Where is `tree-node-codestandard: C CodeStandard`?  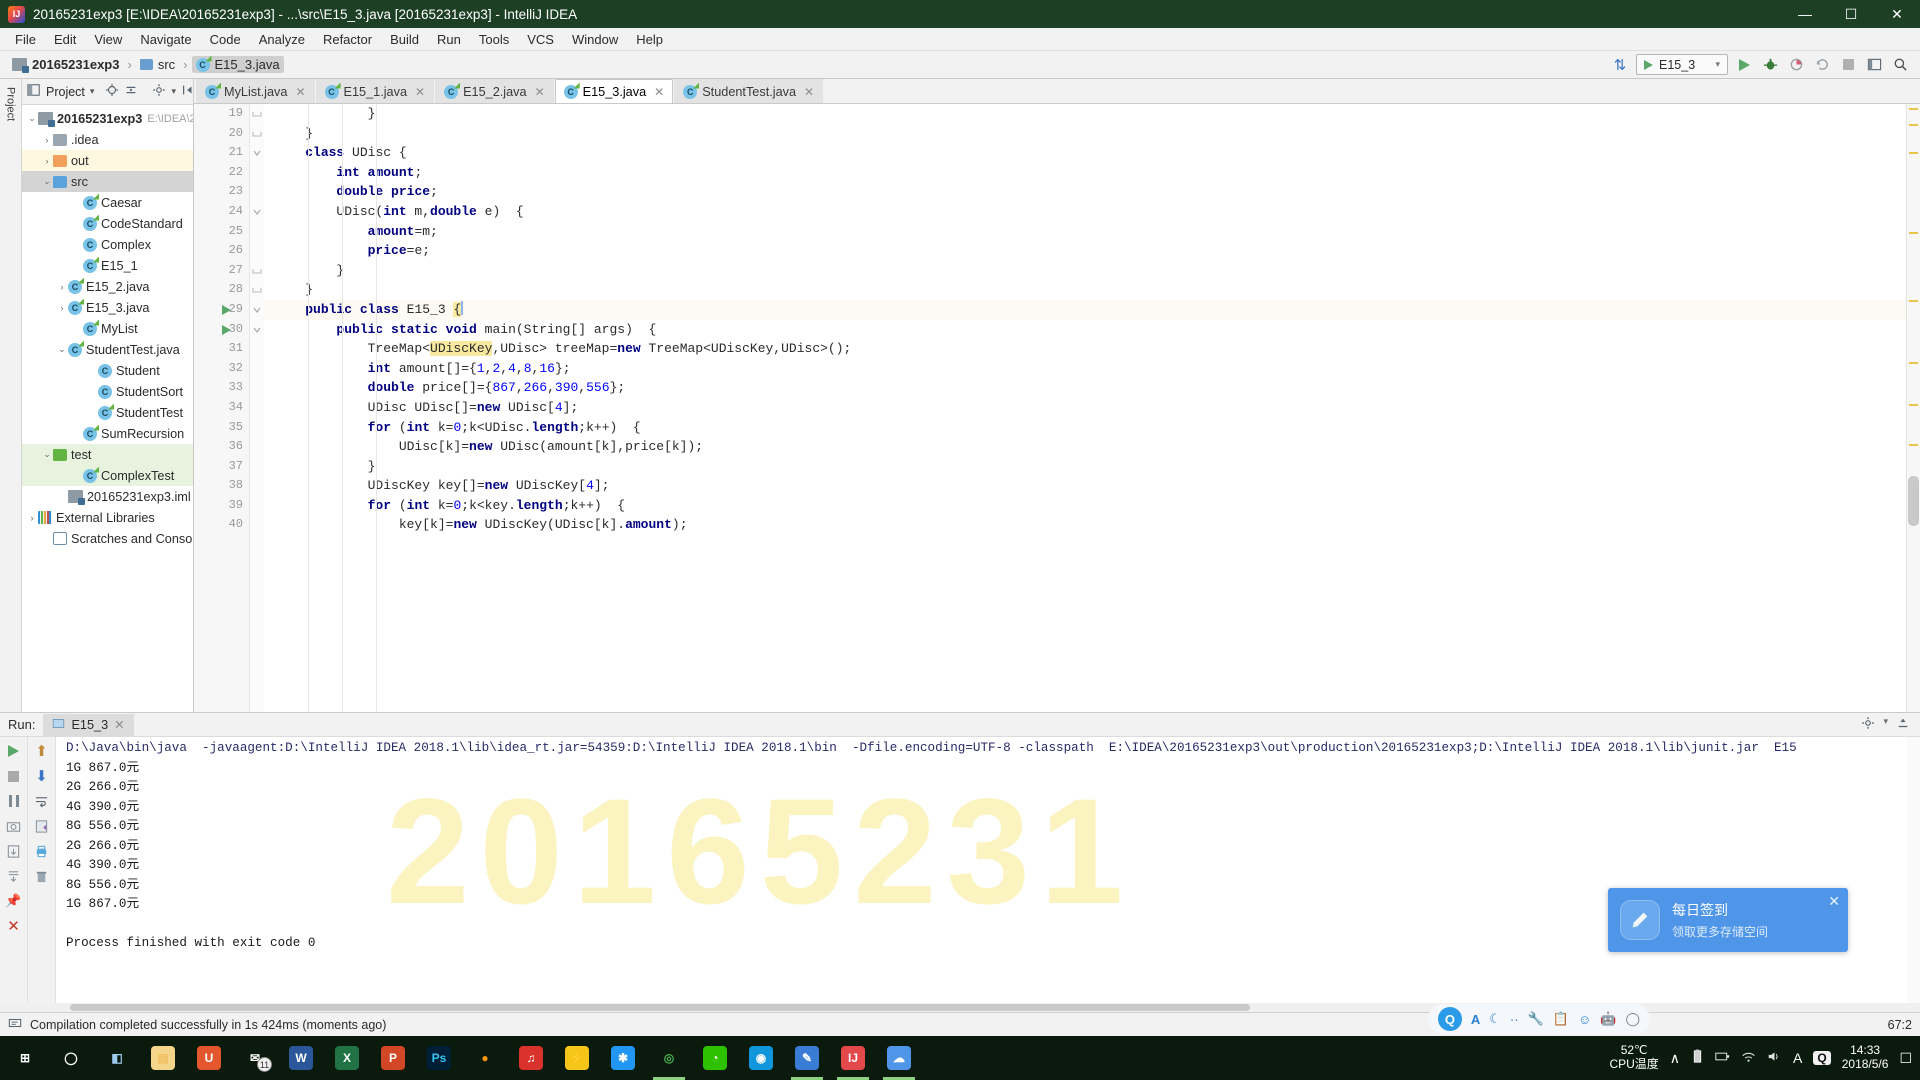
tree-node-codestandard: C CodeStandard is located at coordinates (107, 223).